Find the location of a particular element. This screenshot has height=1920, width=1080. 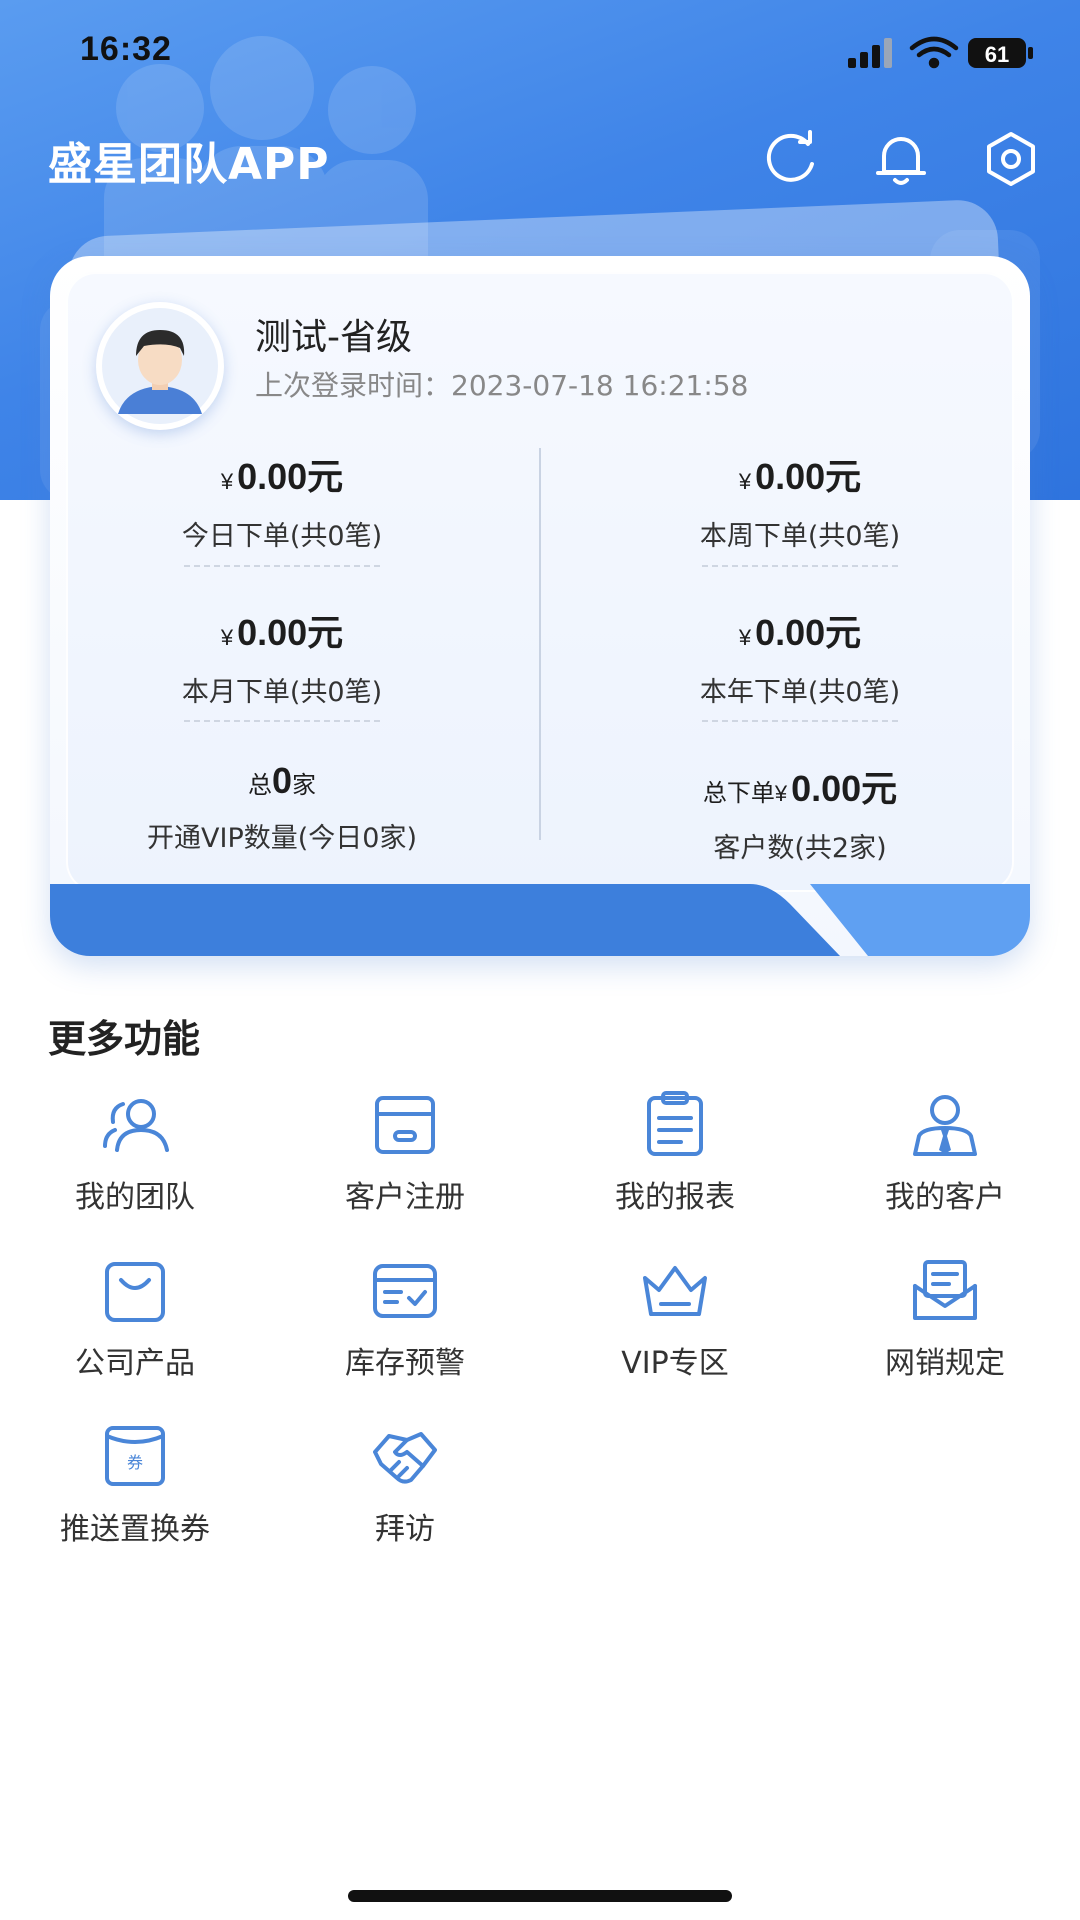

coupon-icon-text: 券 is located at coordinates (135, 1462).